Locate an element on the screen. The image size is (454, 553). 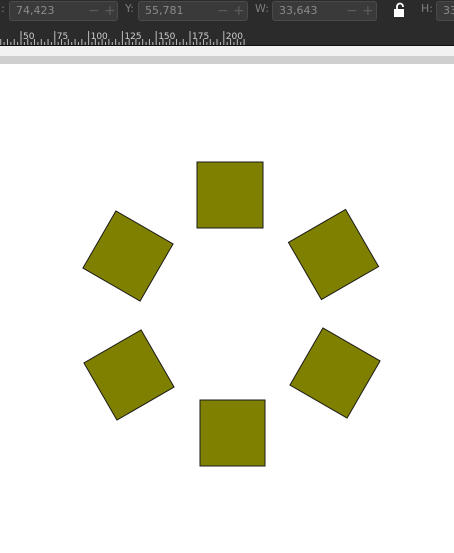
h-field: 33 is located at coordinates (445, 11).